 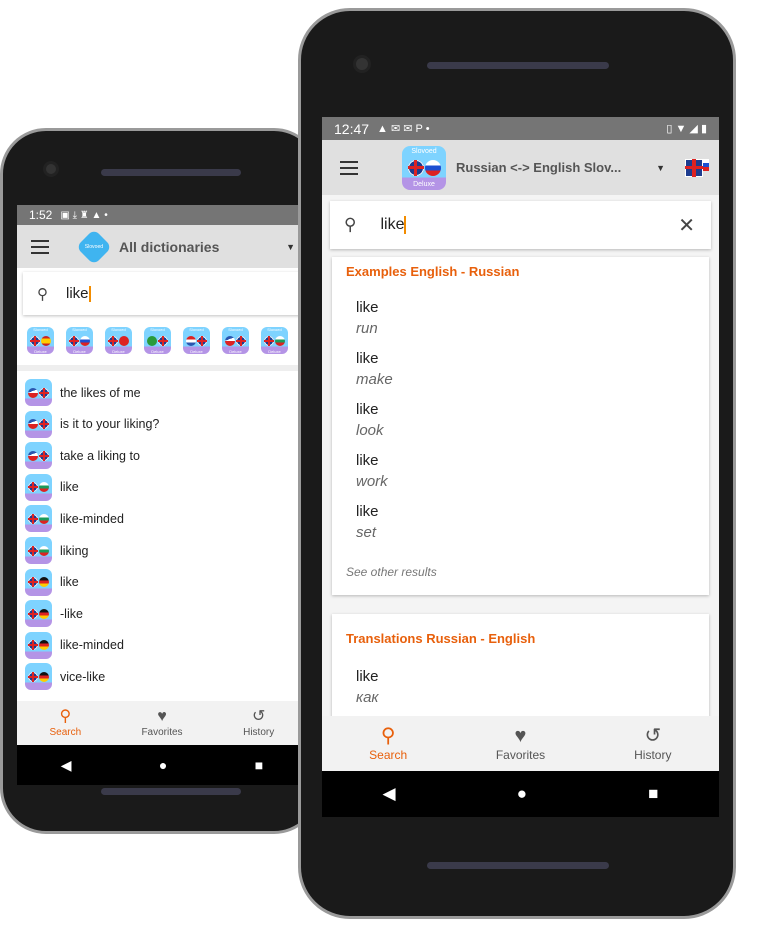 What do you see at coordinates (85, 340) in the screenshot?
I see `flag-ru-icon` at bounding box center [85, 340].